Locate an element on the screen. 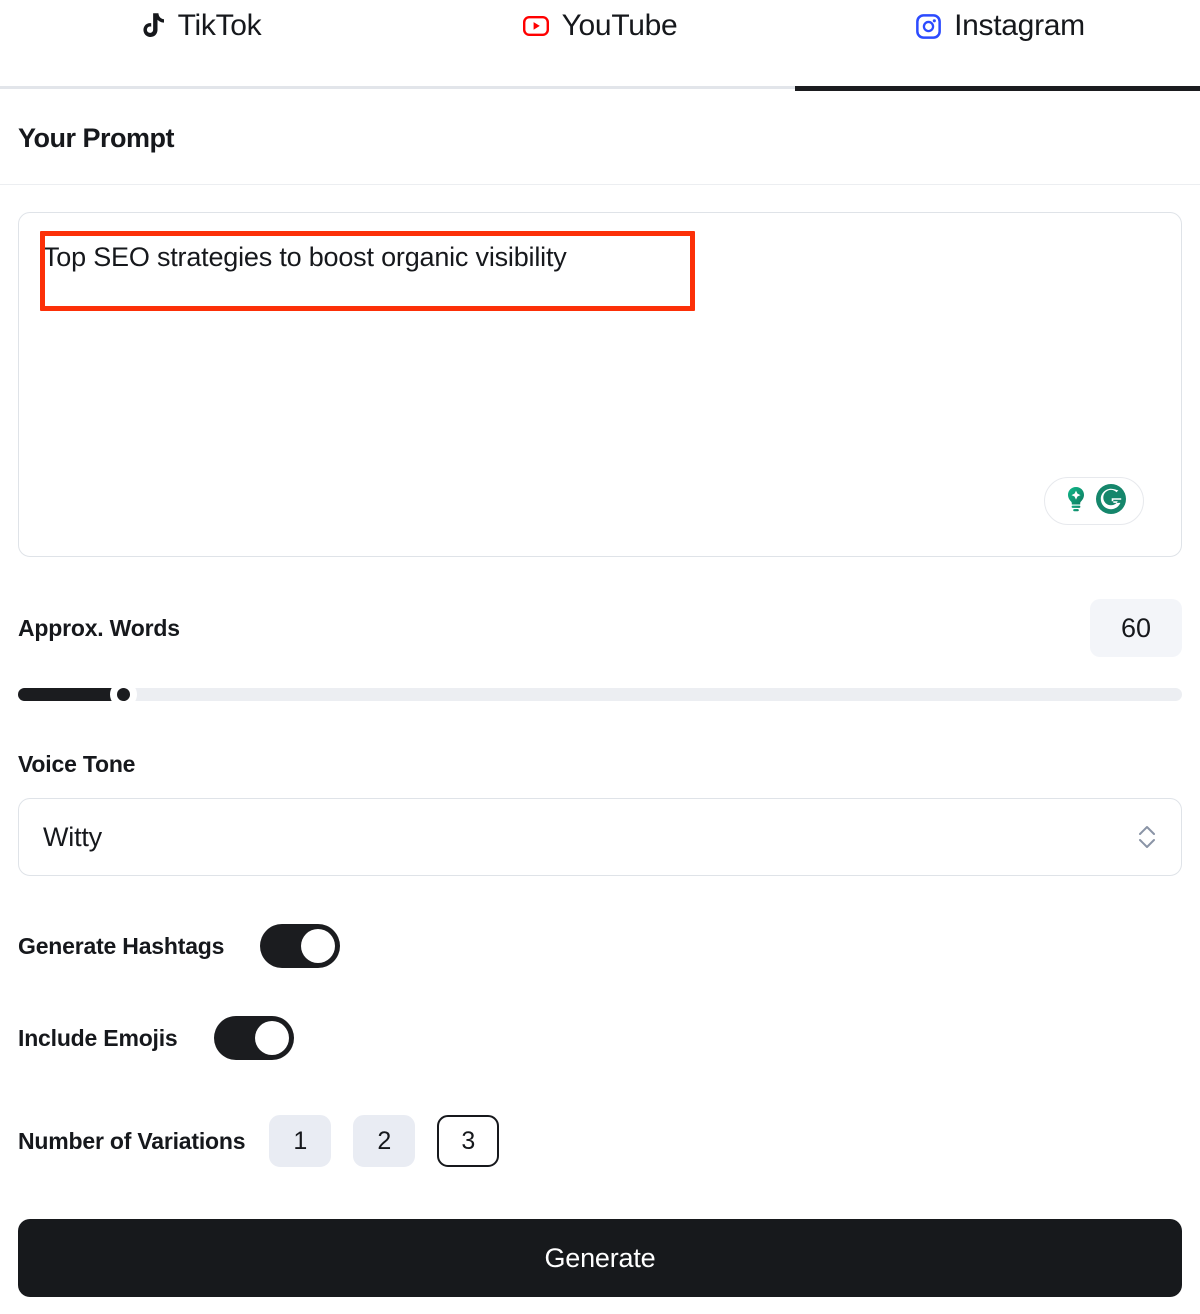  approx-words-slider is located at coordinates (600, 694).